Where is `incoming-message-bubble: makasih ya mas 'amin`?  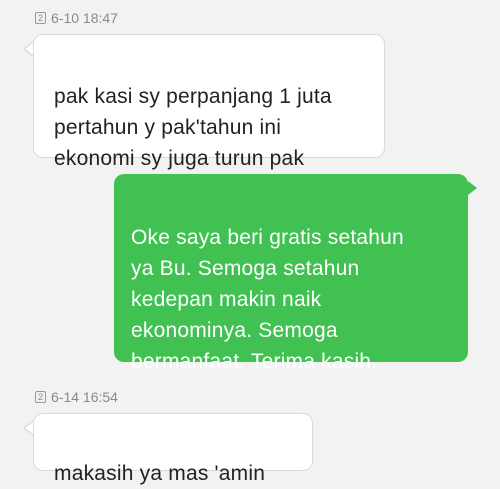
incoming-message-bubble: makasih ya mas 'amin is located at coordinates (173, 449).